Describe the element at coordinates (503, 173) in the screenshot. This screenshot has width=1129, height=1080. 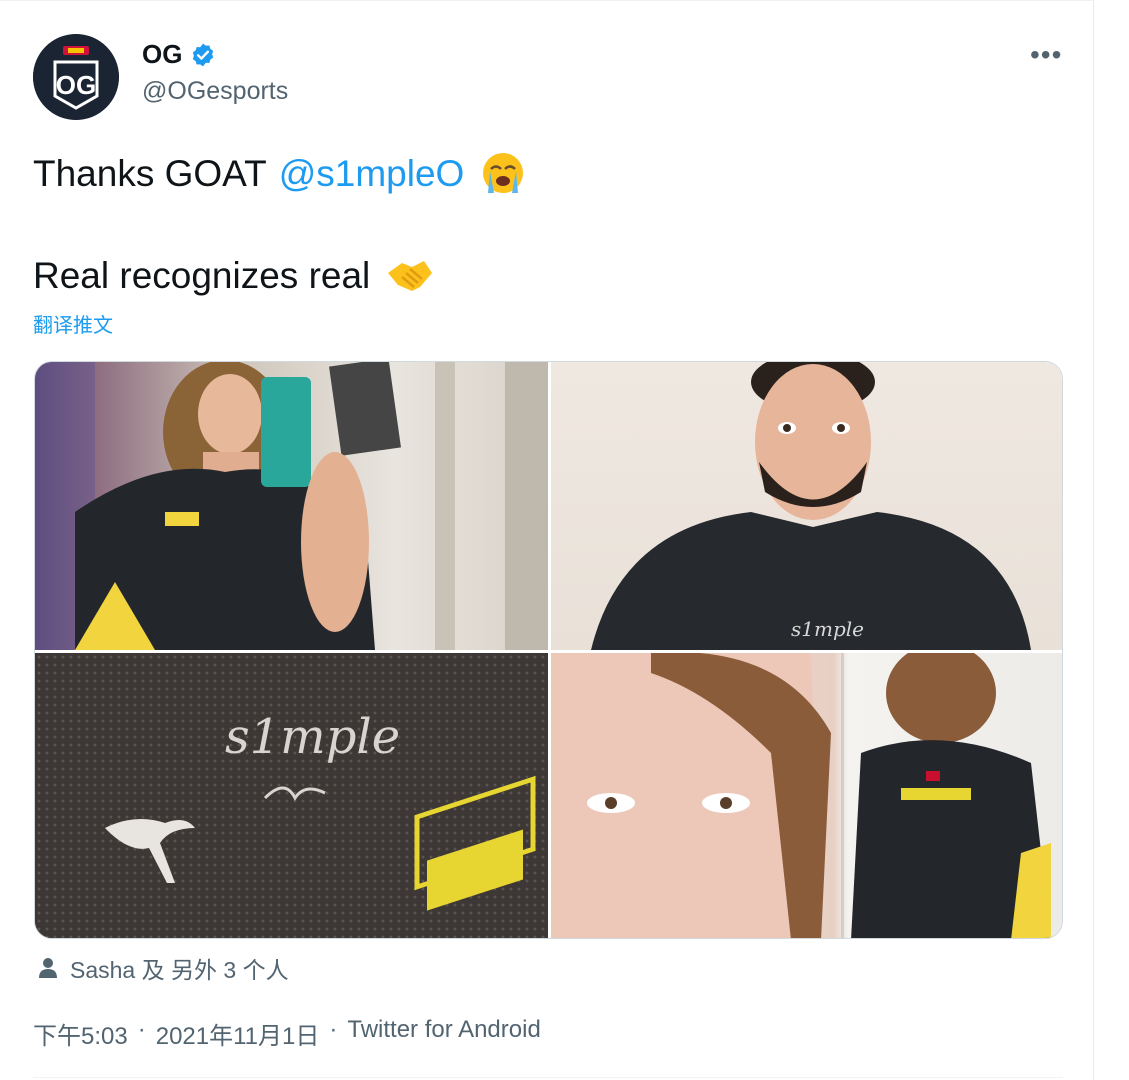
I see `loudly-crying-face-emoji-icon` at that location.